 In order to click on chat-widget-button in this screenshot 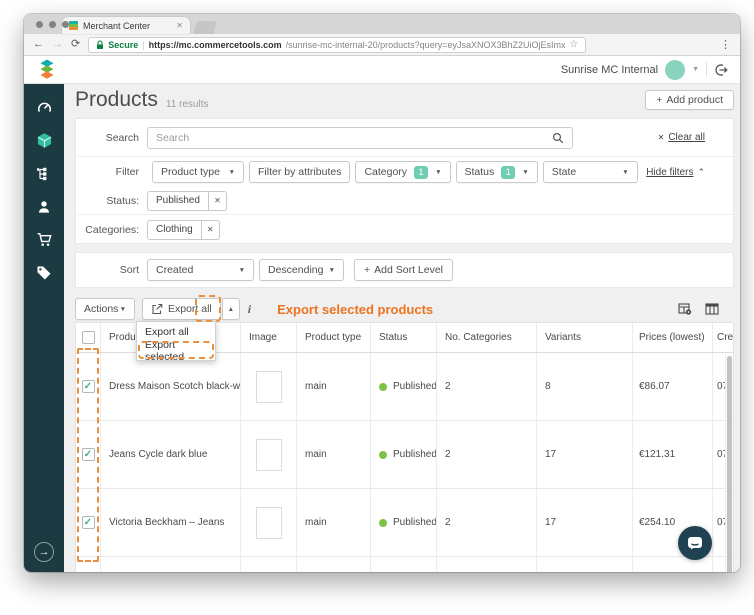, I will do `click(695, 543)`.